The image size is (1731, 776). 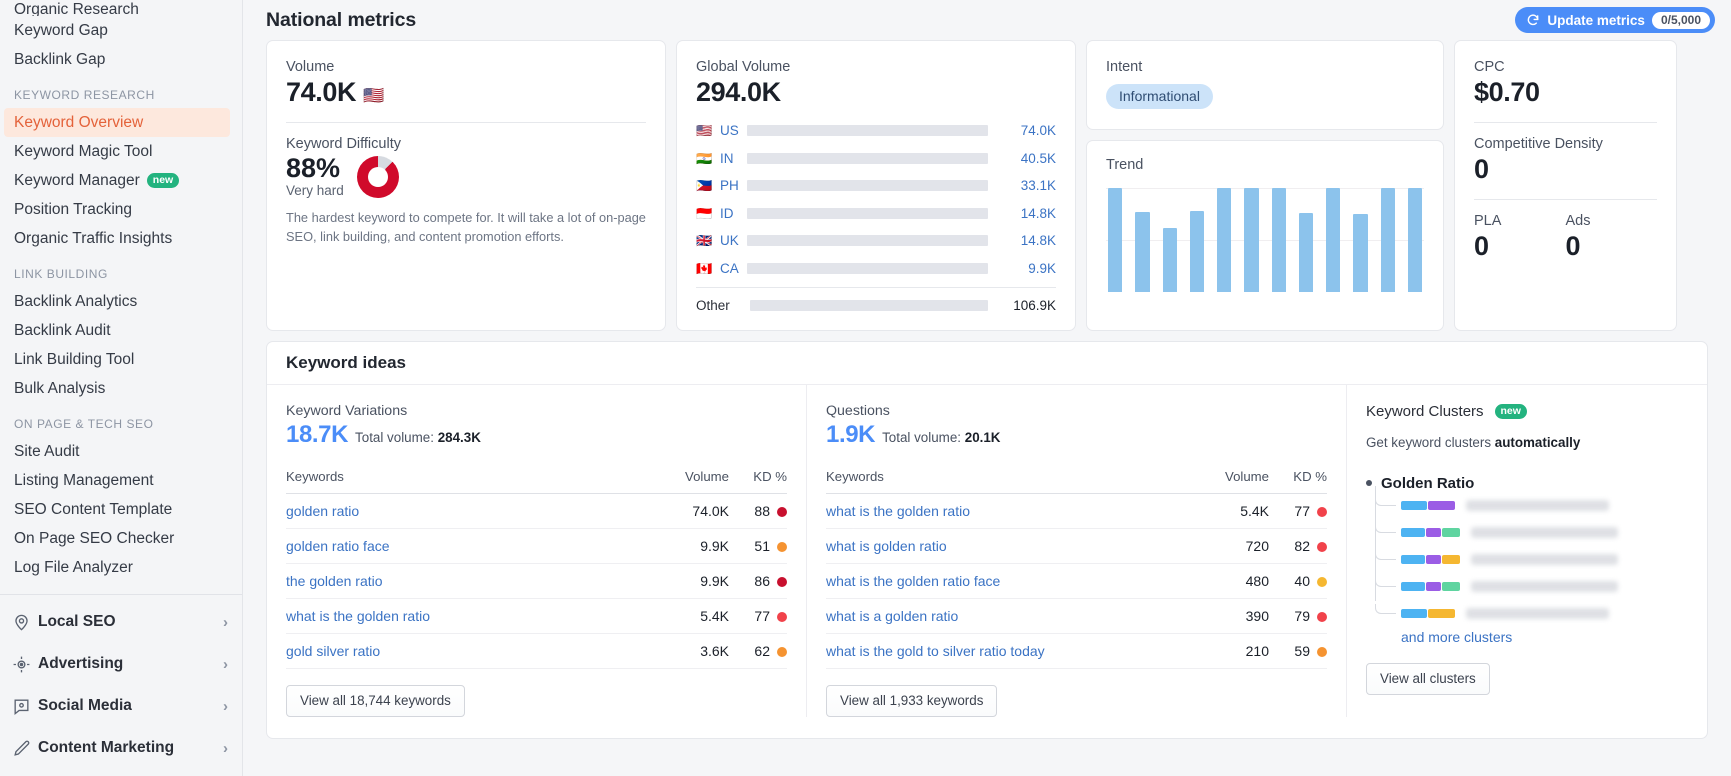 I want to click on table-row: golden ratio face 9.9K 51, so click(x=536, y=546).